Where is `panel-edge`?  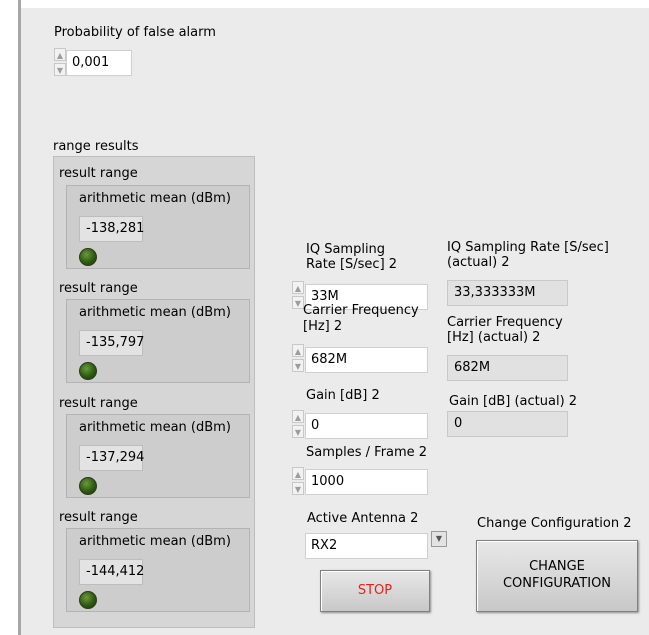 panel-edge is located at coordinates (19, 317).